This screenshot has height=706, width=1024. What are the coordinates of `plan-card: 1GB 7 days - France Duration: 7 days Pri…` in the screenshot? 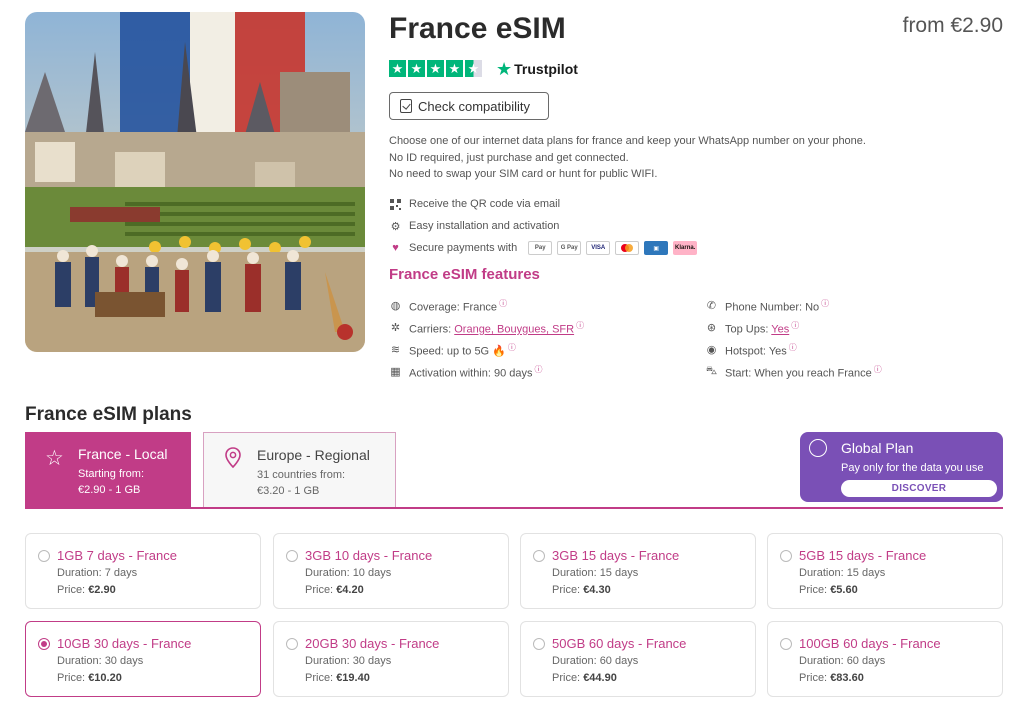 It's located at (143, 571).